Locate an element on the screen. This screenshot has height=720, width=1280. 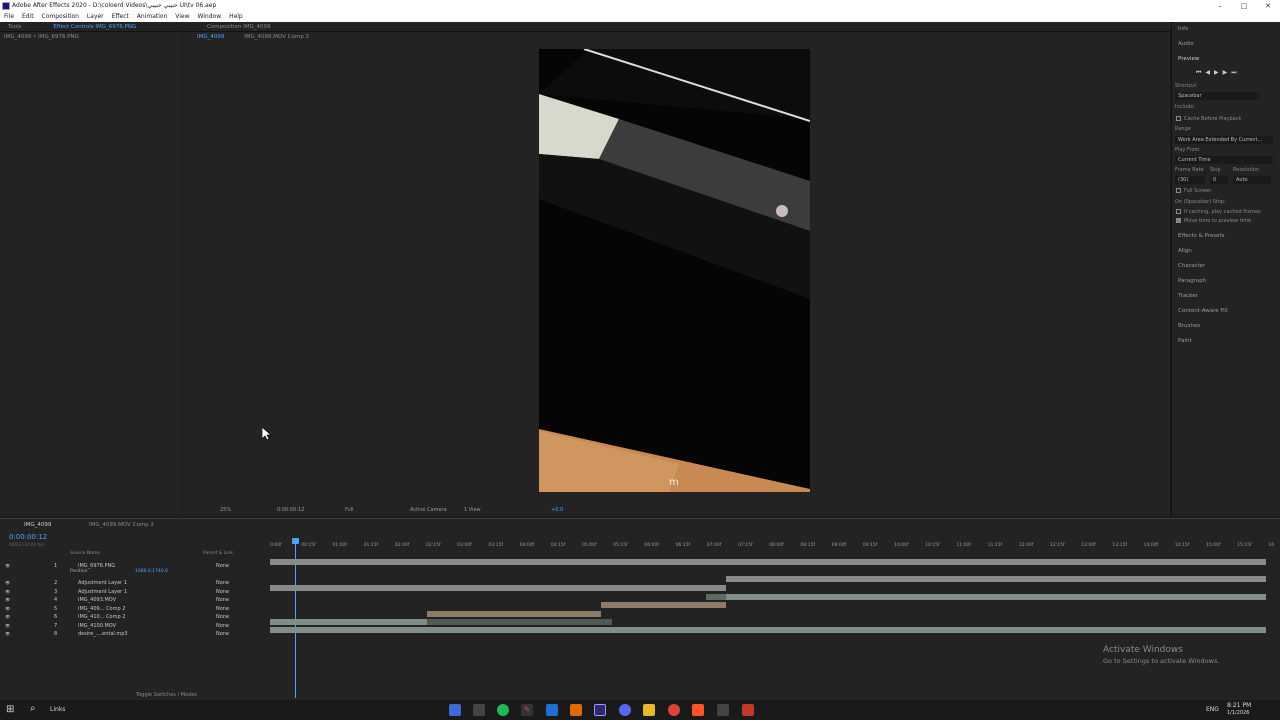
tab-tools: Tools is located at coordinates (15, 27).